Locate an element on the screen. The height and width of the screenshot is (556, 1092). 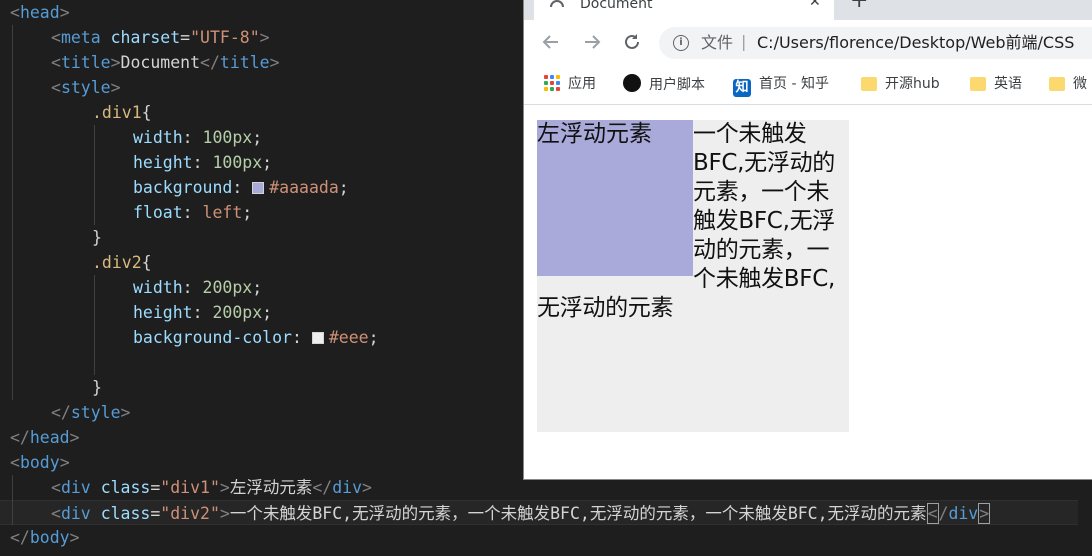
close-tab-icon: ✕ is located at coordinates (815, 5).